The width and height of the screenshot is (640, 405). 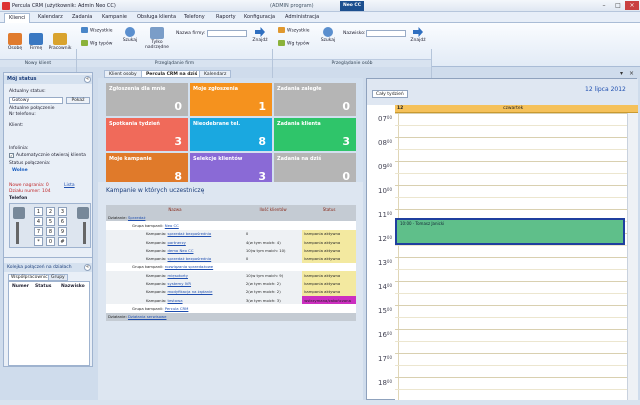 I want to click on subtab-crm-na-dzis: Percula CRM na dziś, so click(x=172, y=74).